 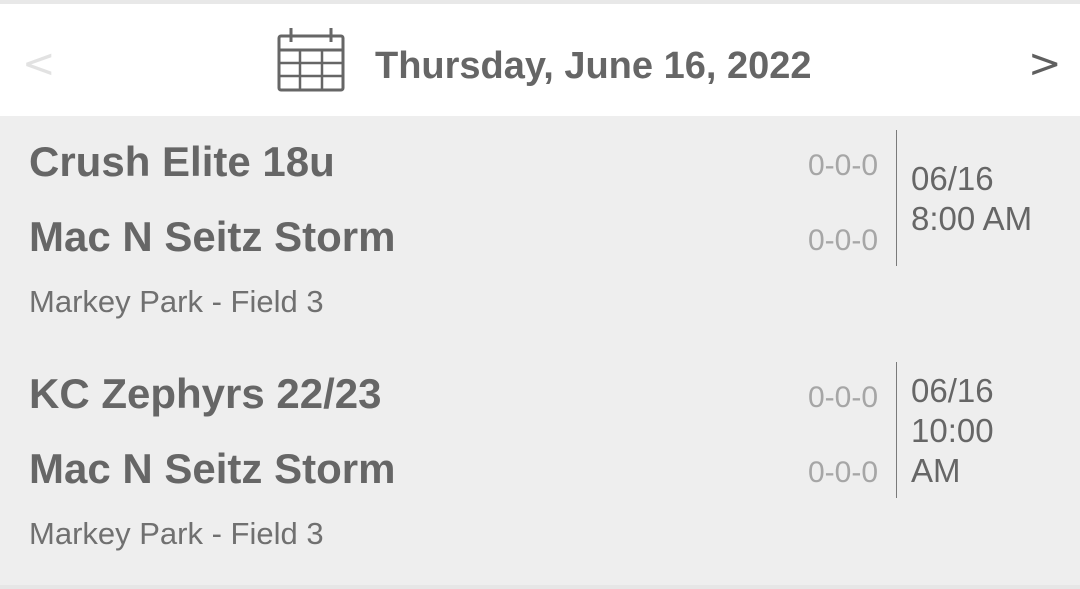 What do you see at coordinates (205, 393) in the screenshot?
I see `team-1-name: KC Zephyrs 22/23` at bounding box center [205, 393].